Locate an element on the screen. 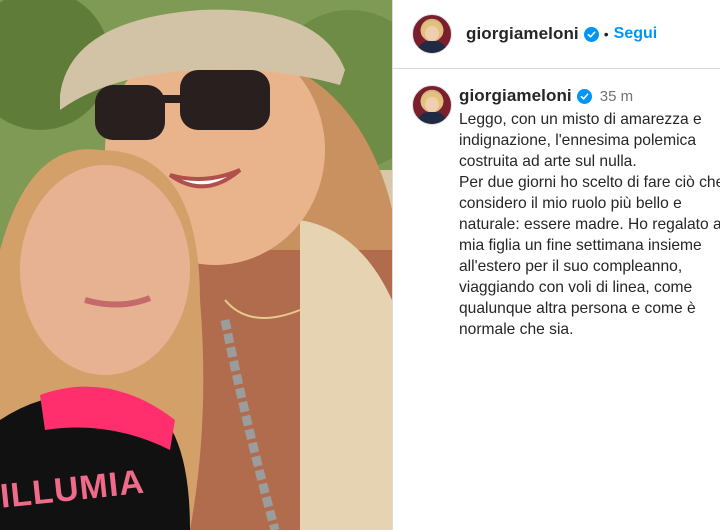 This screenshot has width=720, height=530. profile-avatar is located at coordinates (432, 34).